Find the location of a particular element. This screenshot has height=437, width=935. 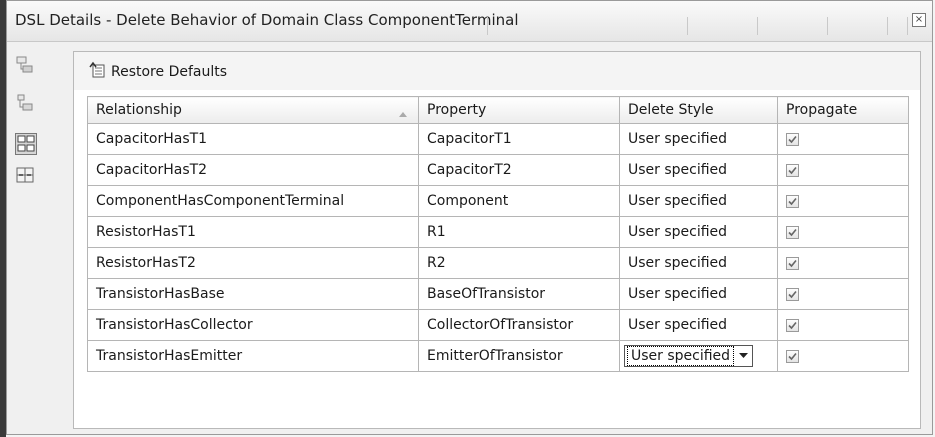

chevron-down-icon is located at coordinates (743, 356).